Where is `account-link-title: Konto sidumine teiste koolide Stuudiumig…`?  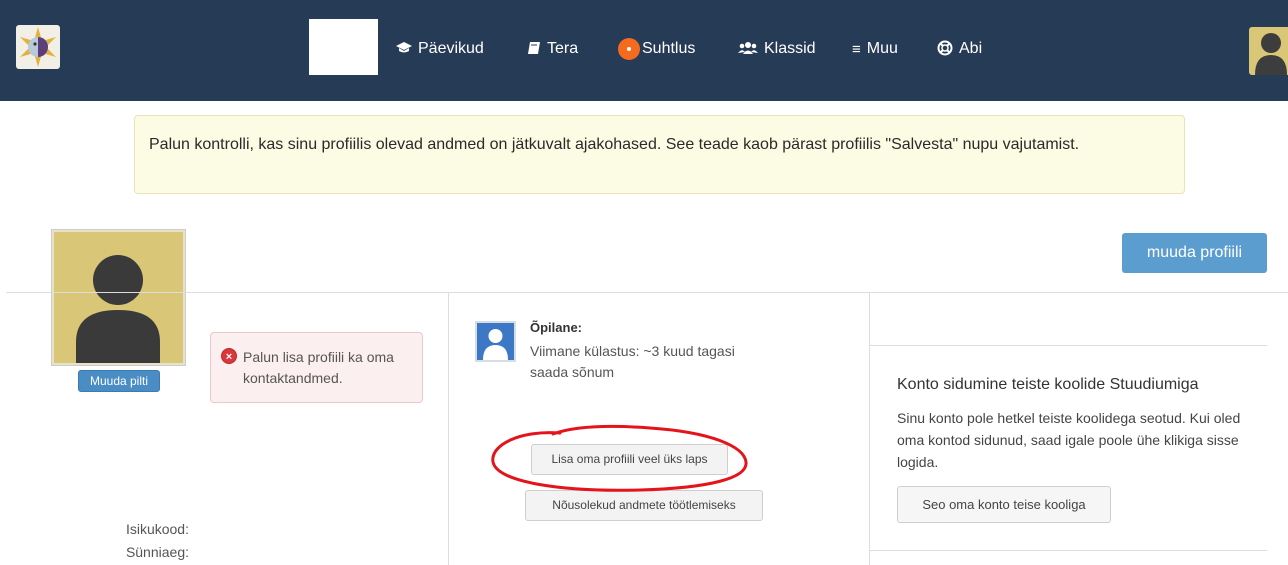
account-link-title: Konto sidumine teiste koolide Stuudiumig… is located at coordinates (1048, 384).